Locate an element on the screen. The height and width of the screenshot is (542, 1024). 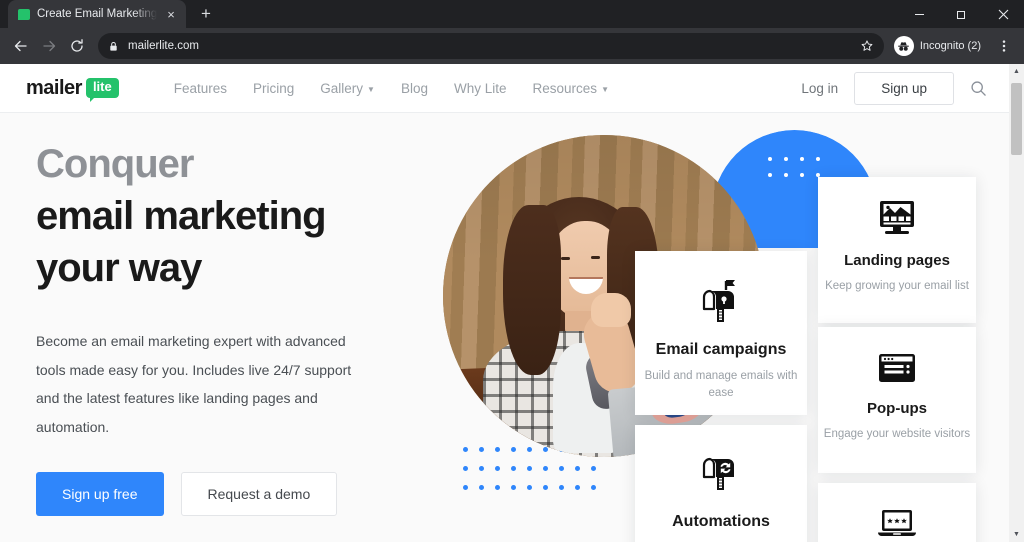
card-description: Build and manage emails with ease is located at coordinates (721, 385).